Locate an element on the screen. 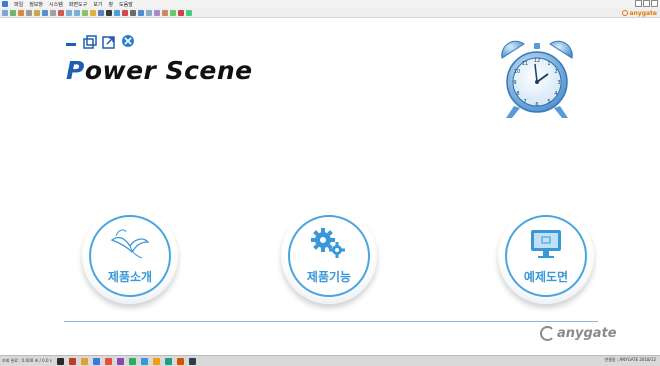  toolbar-stop-icon is located at coordinates (181, 12).